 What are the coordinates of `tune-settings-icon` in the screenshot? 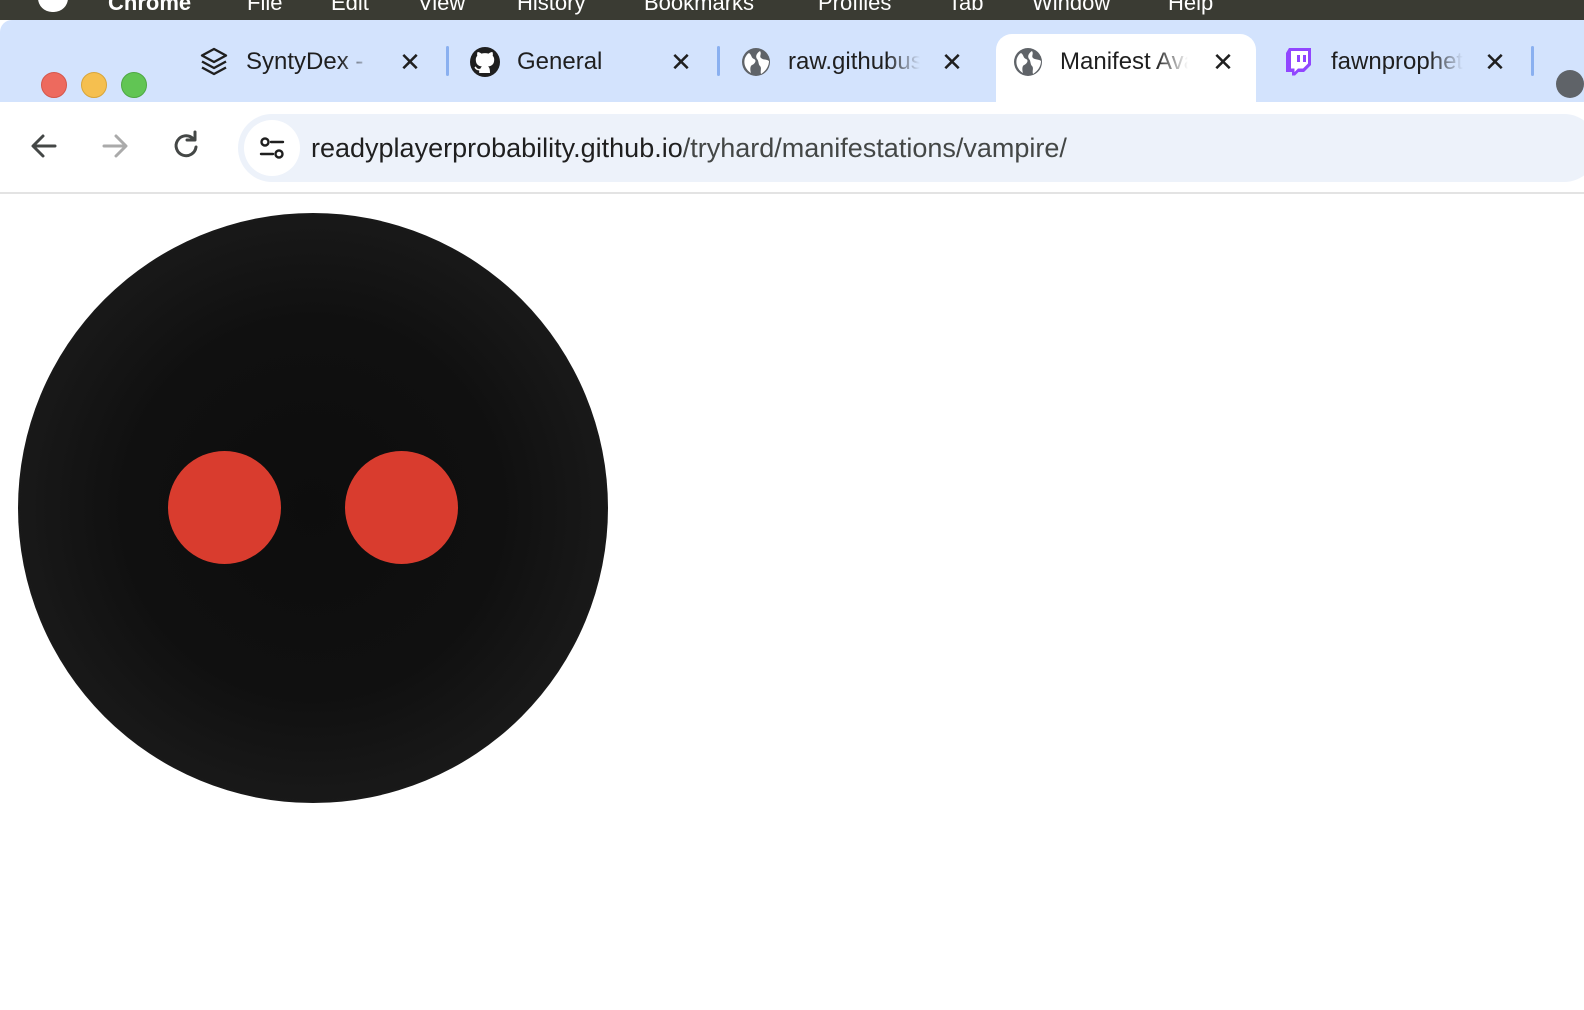 It's located at (272, 148).